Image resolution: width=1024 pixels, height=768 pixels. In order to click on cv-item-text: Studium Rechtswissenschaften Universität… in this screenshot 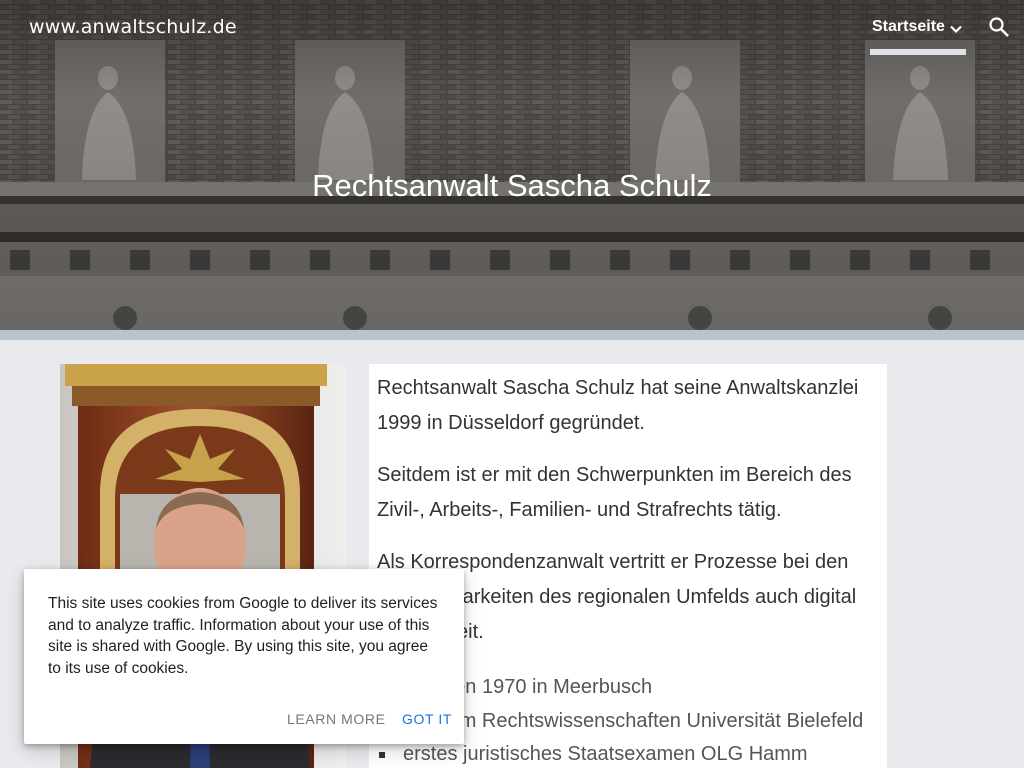, I will do `click(633, 720)`.